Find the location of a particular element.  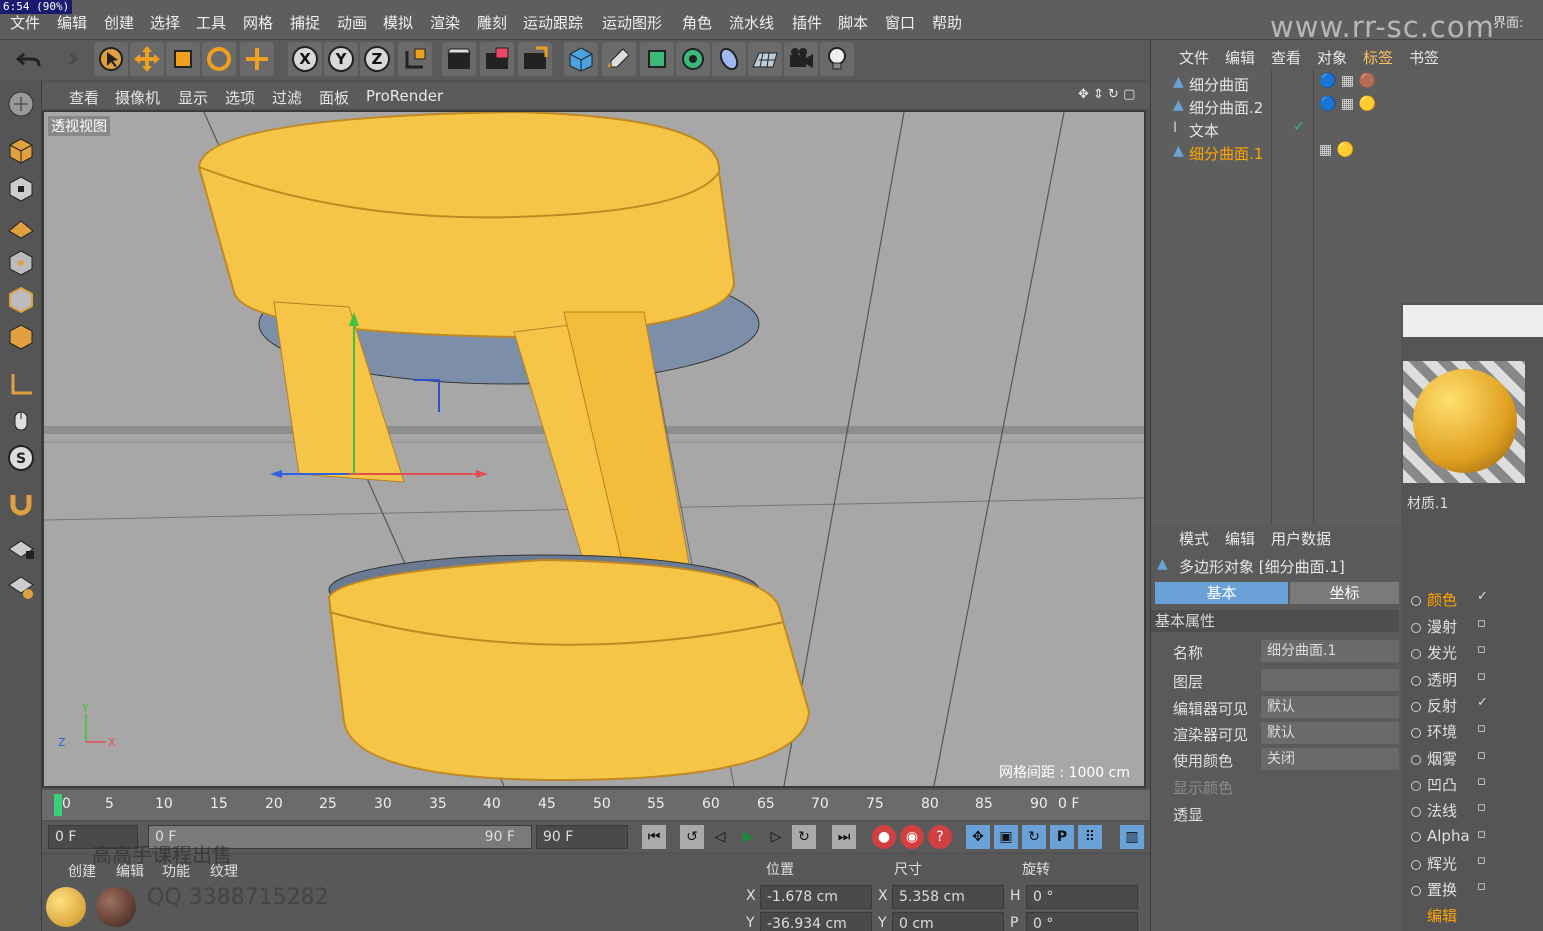

axis-mode-icon is located at coordinates (21, 384).